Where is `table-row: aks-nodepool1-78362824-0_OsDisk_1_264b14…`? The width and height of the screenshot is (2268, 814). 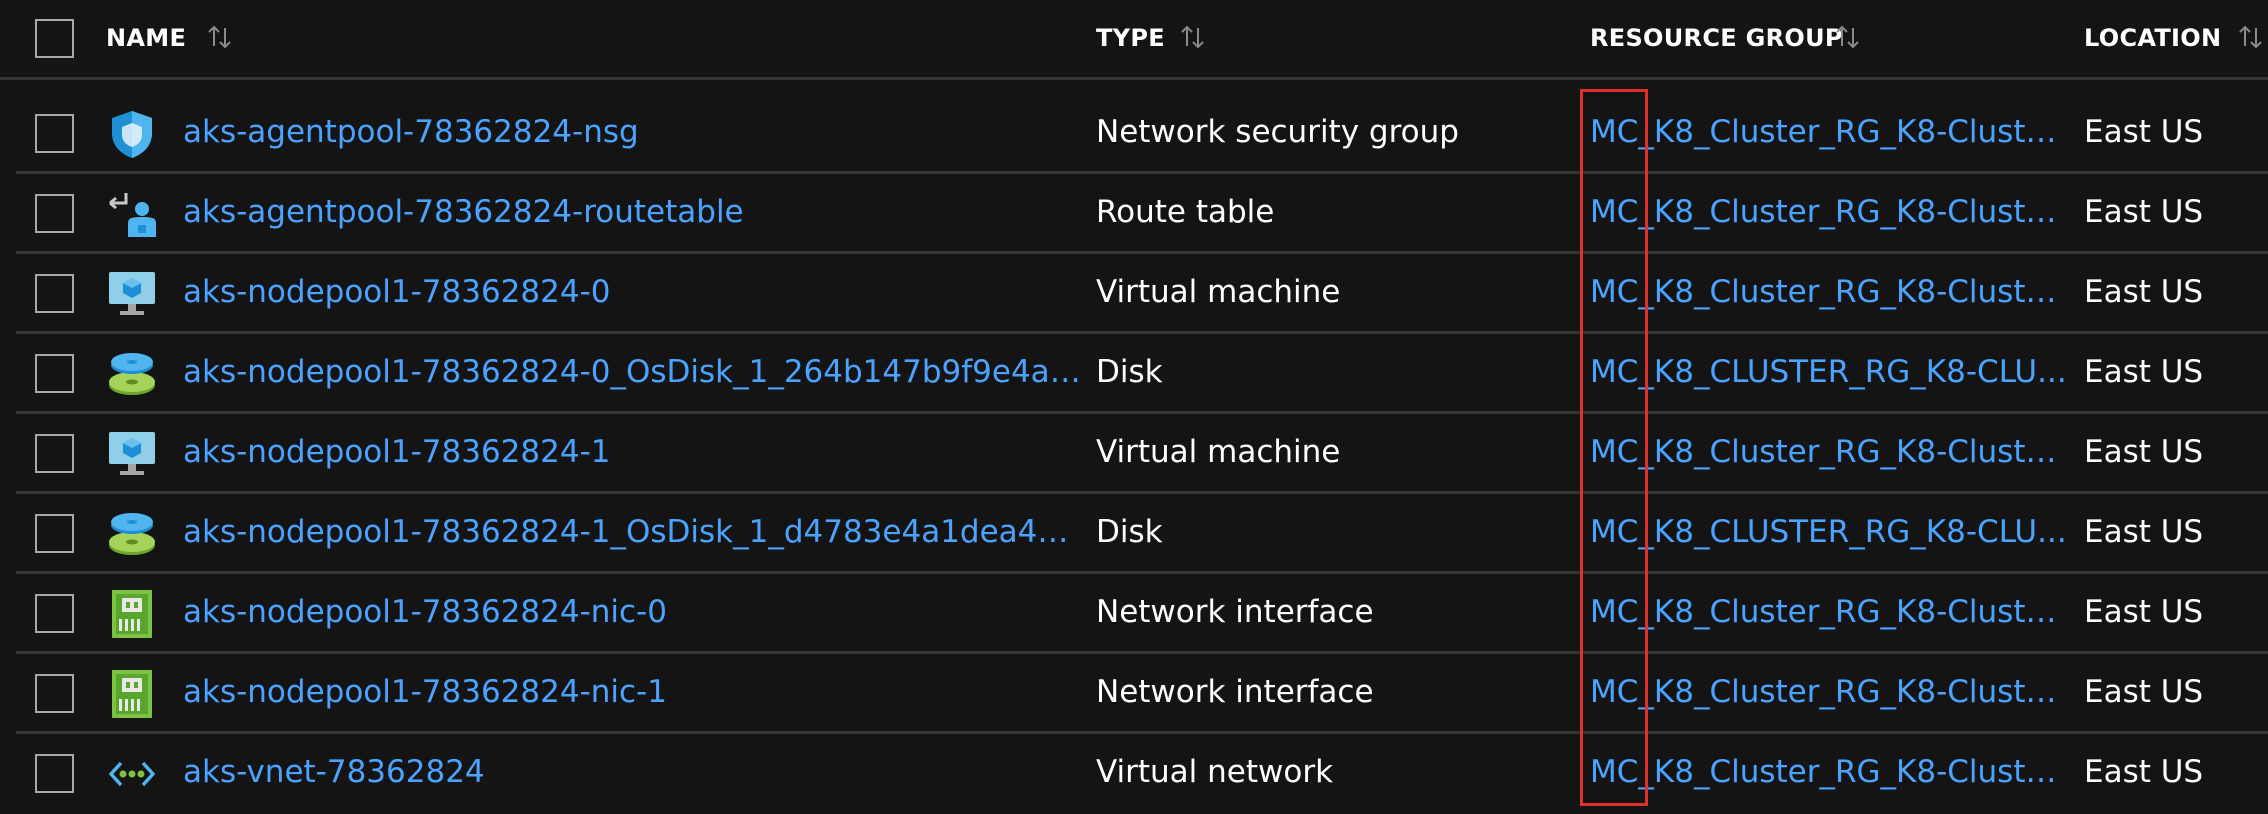 table-row: aks-nodepool1-78362824-0_OsDisk_1_264b14… is located at coordinates (1142, 374).